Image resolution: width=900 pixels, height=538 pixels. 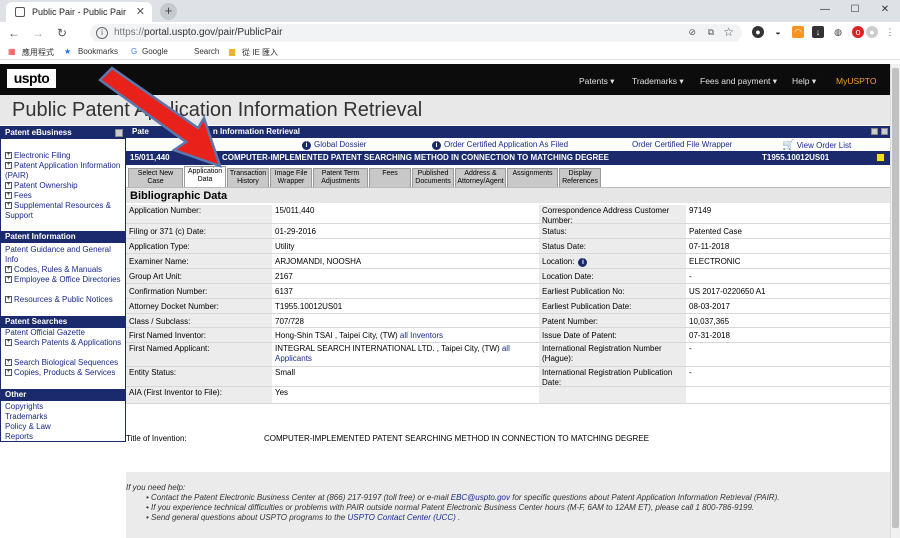 I want to click on tab-image-file-wrapper: Image File Wrapper, so click(x=291, y=177).